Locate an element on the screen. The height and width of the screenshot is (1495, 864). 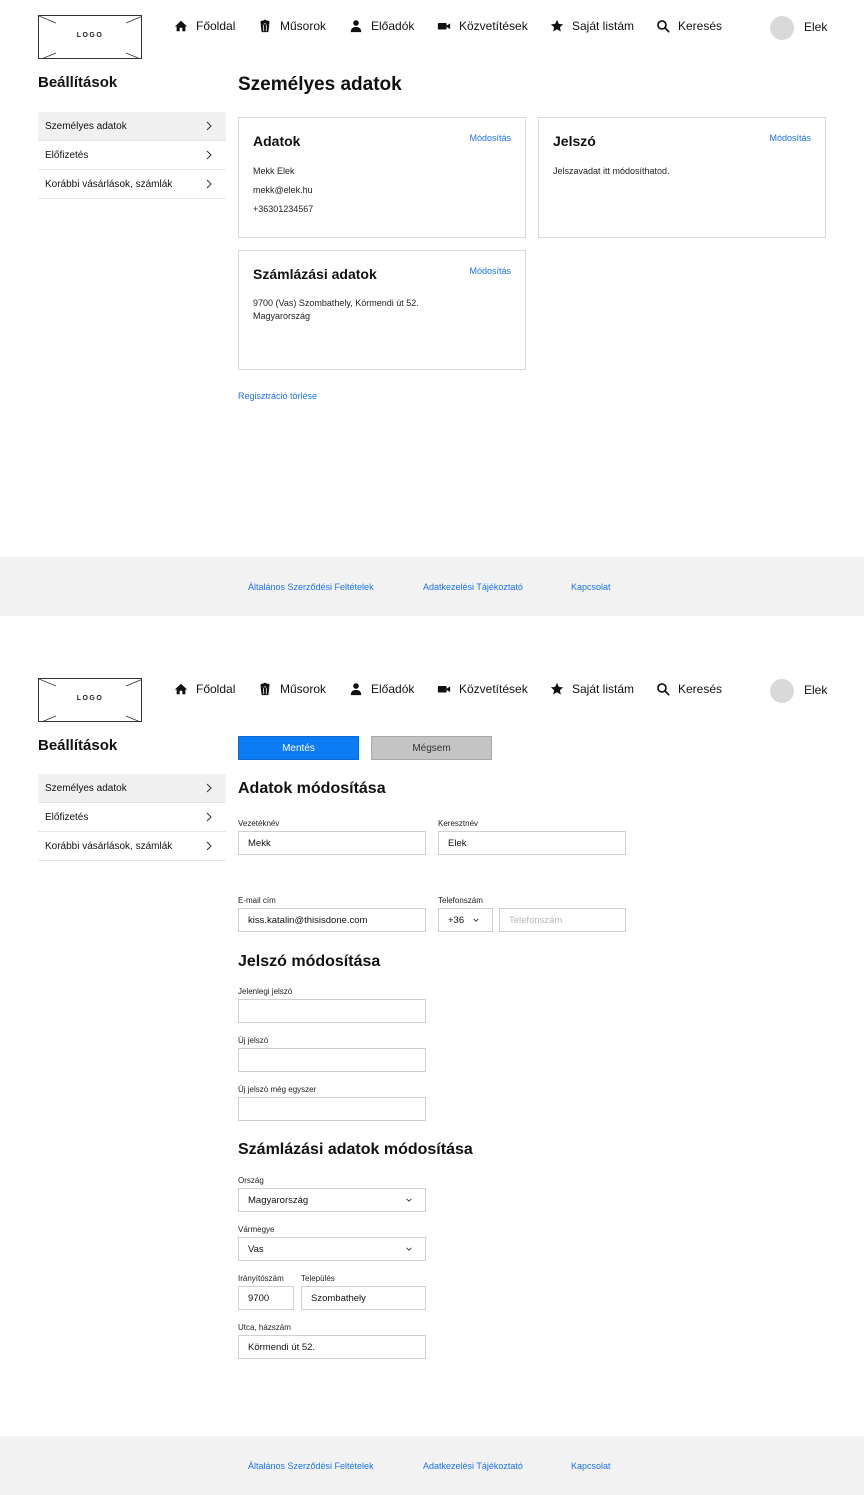
city-field: Szombathely is located at coordinates (363, 1298).